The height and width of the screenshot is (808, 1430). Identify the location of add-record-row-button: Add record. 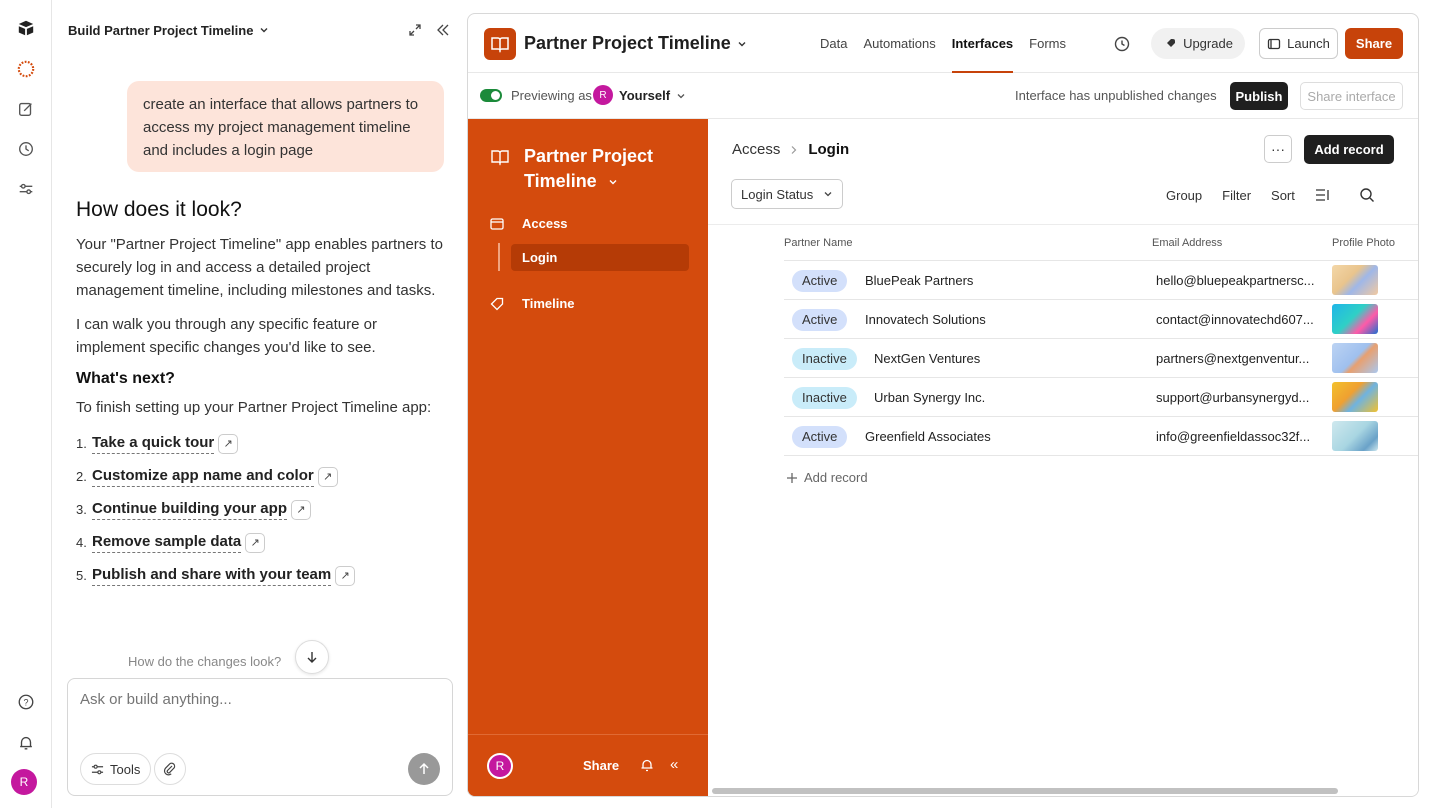
(827, 477).